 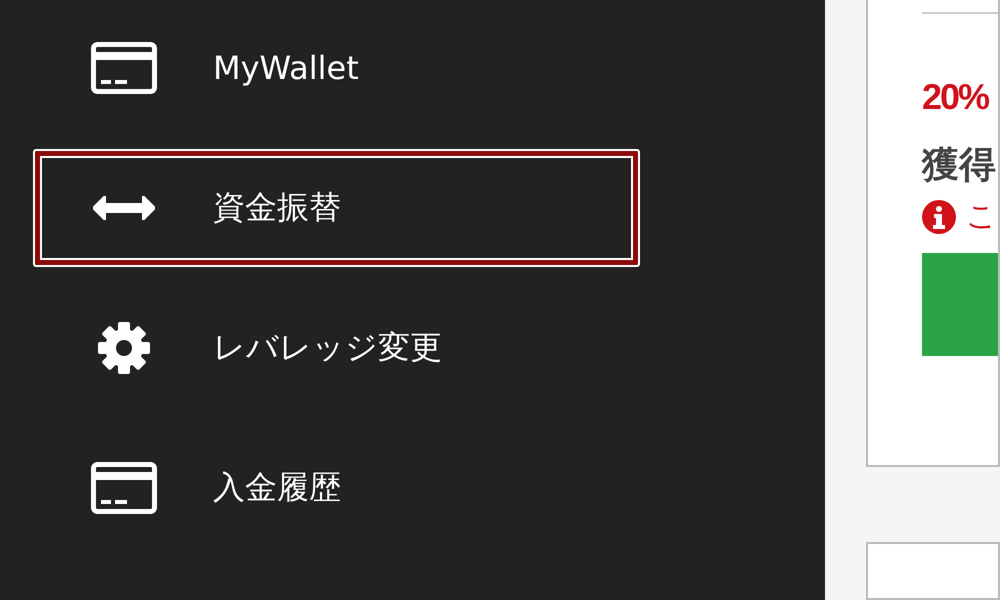 What do you see at coordinates (981, 217) in the screenshot?
I see `notice-text: こ` at bounding box center [981, 217].